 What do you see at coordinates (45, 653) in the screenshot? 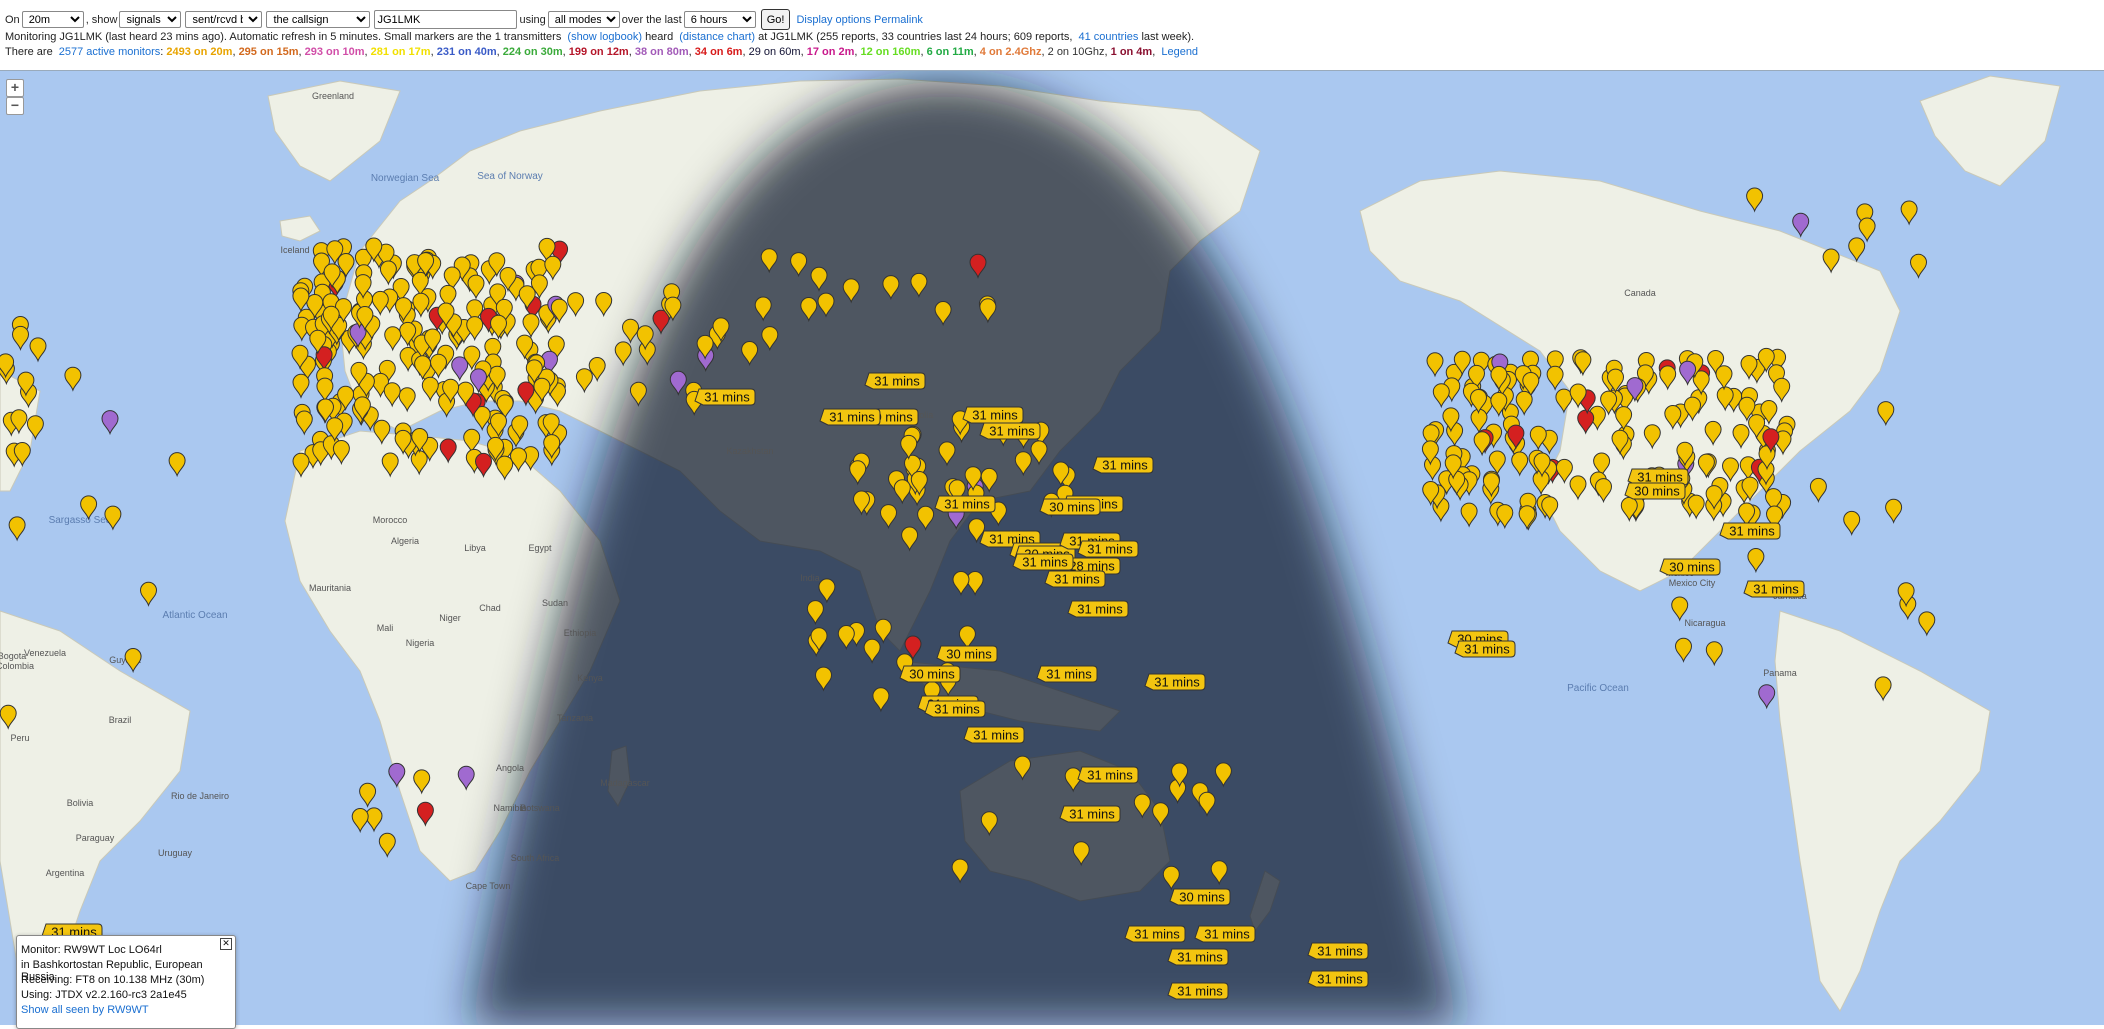
I see `geo-label: Venezuela` at bounding box center [45, 653].